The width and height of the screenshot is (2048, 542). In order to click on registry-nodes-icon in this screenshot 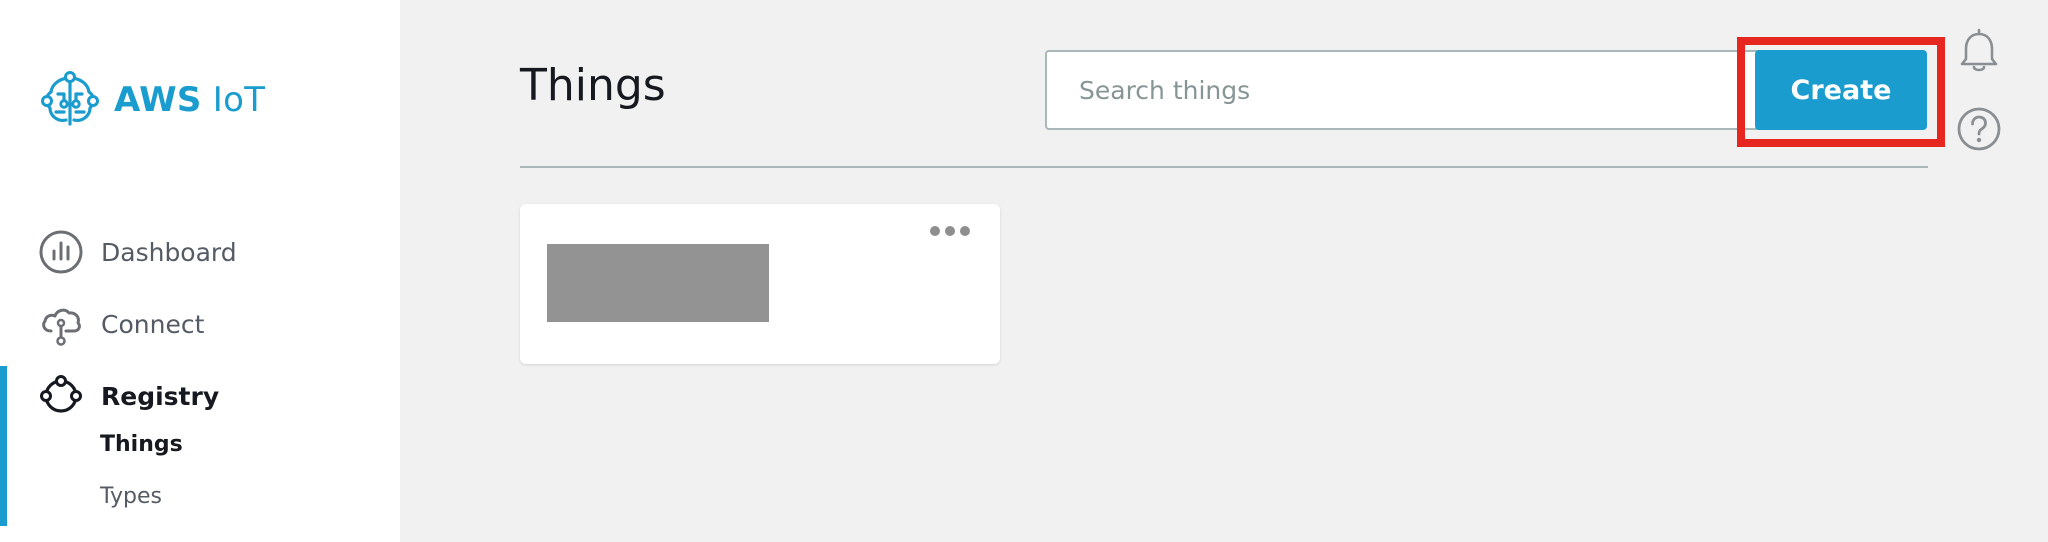, I will do `click(61, 394)`.